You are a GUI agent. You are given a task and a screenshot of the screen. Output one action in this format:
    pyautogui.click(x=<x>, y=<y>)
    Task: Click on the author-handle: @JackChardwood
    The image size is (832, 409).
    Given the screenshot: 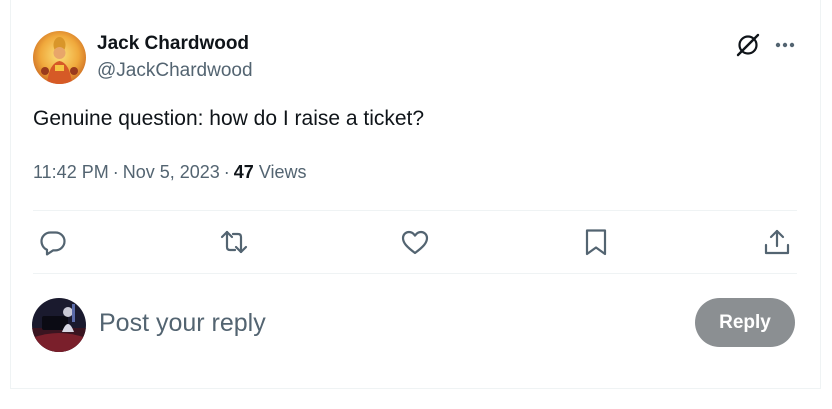 What is the action you would take?
    pyautogui.click(x=175, y=71)
    